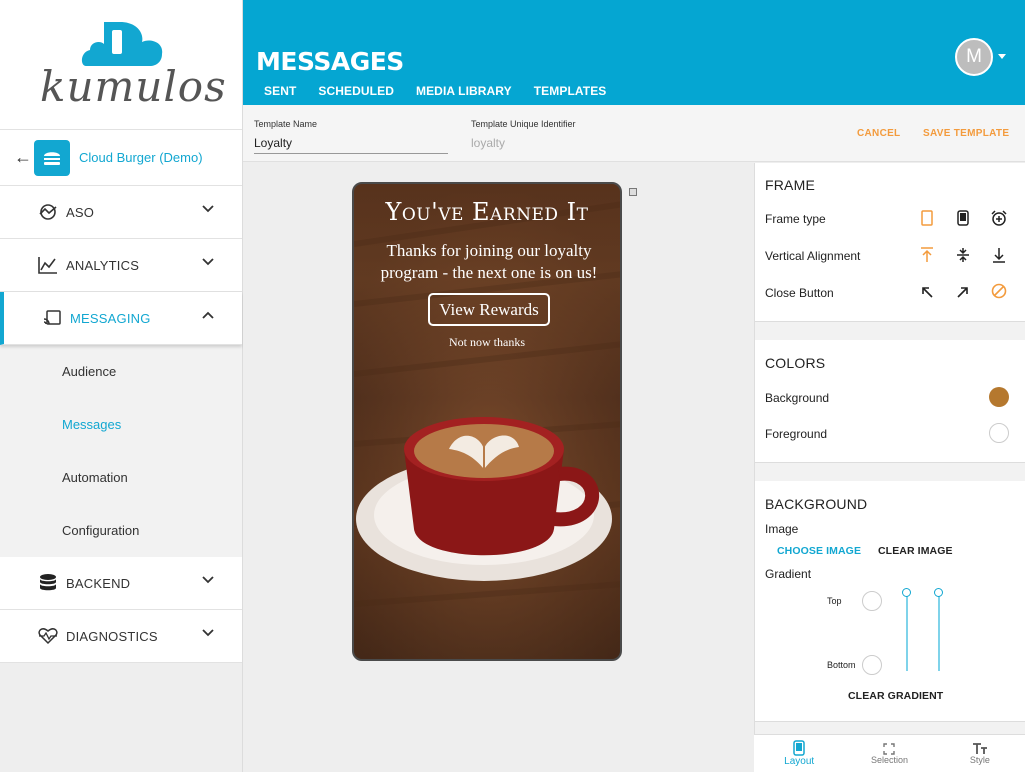 This screenshot has height=772, width=1025. I want to click on template-name-input: Loyalty, so click(351, 143).